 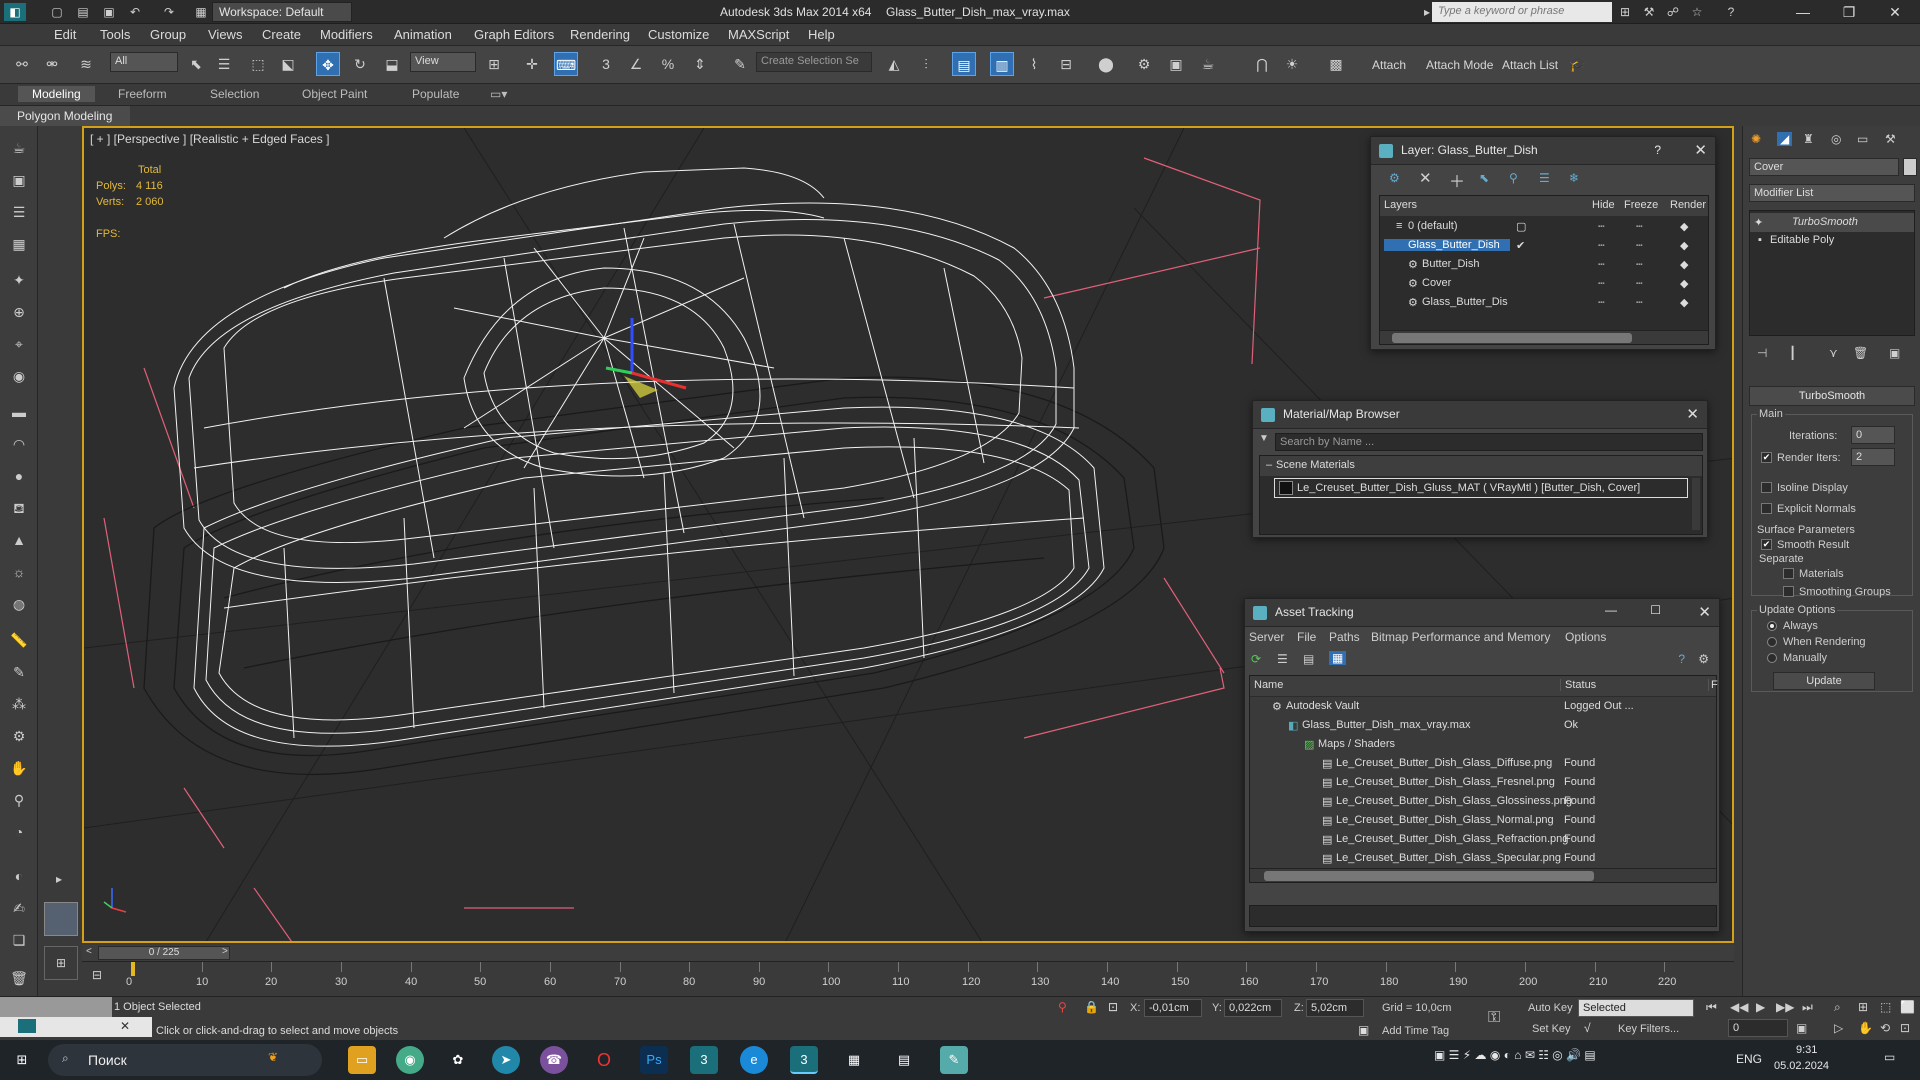 What do you see at coordinates (19, 280) in the screenshot?
I see `light-bulb-icon: ✦` at bounding box center [19, 280].